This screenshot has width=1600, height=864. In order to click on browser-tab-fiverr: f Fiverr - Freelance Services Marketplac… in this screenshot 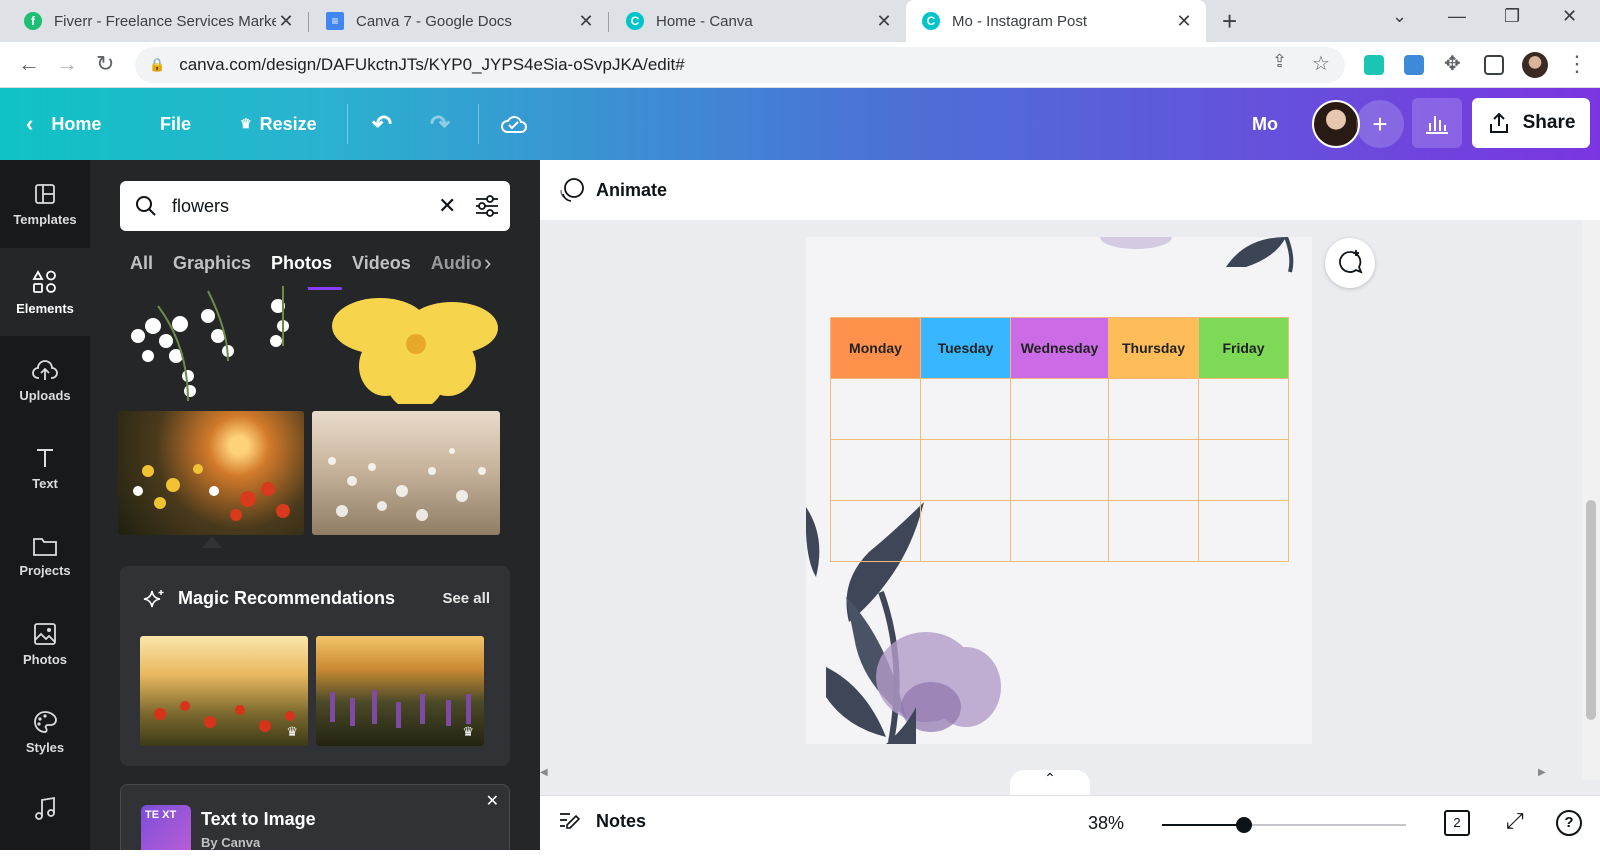, I will do `click(158, 21)`.